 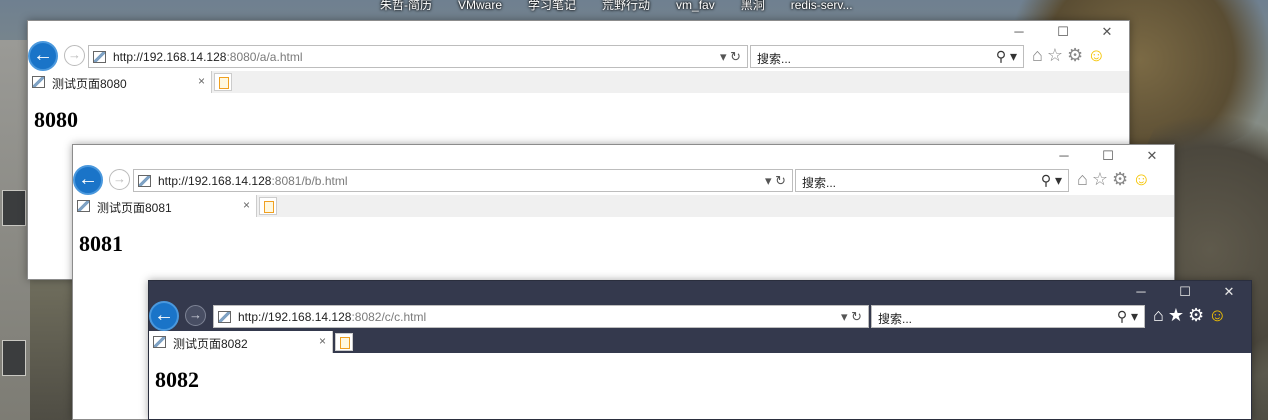 I want to click on url-text: http://192.168.14.128:8081/b/b.html, so click(x=253, y=181).